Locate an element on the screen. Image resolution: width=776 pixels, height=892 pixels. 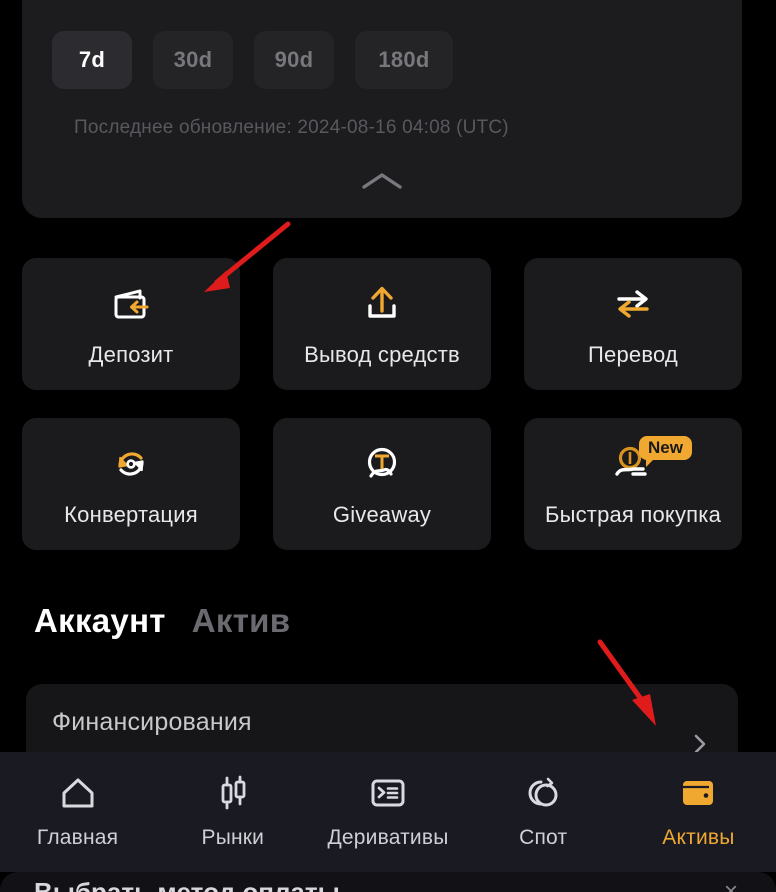
range-button-90d: 90d is located at coordinates (294, 60).